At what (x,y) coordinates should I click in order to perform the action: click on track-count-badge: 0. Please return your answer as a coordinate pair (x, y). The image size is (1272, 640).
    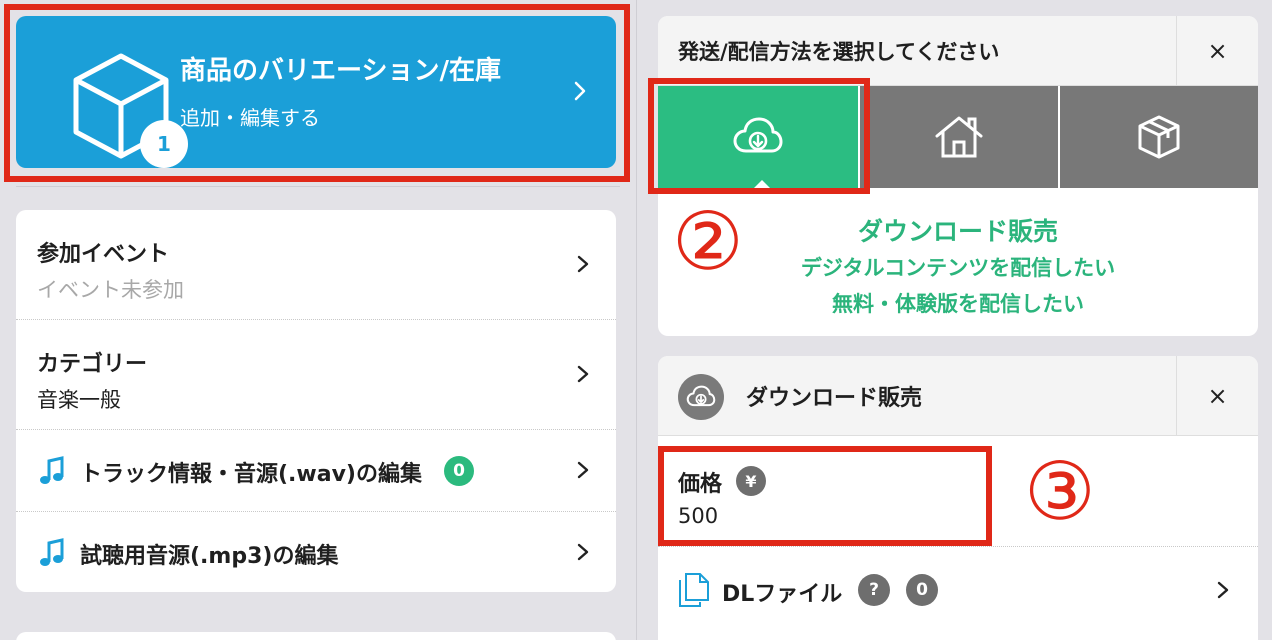
    Looking at the image, I should click on (459, 471).